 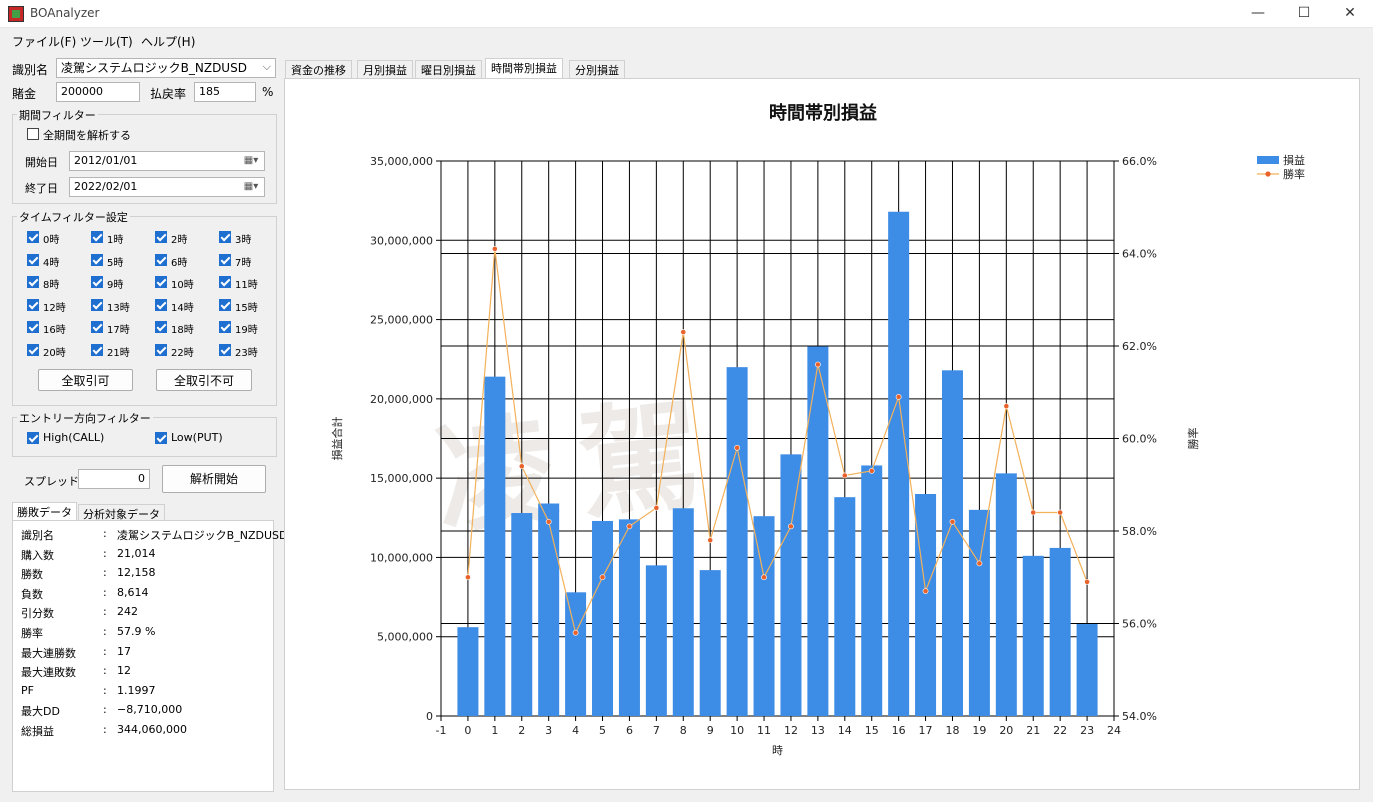 What do you see at coordinates (1304, 14) in the screenshot?
I see `maximize-button: ☐` at bounding box center [1304, 14].